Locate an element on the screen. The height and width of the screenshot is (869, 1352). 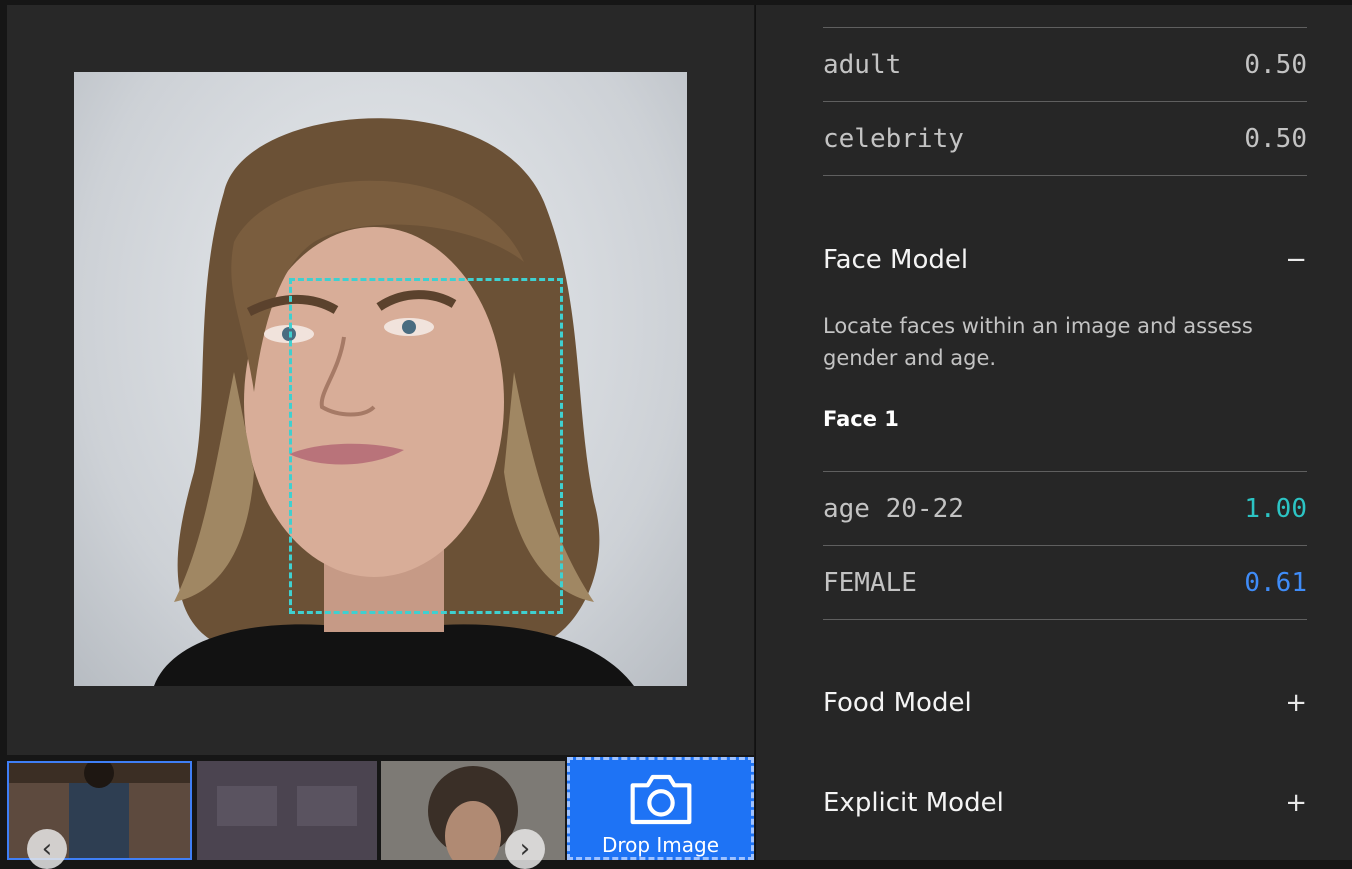
face-row-gender: FEMALE 0.61 is located at coordinates (1065, 583).